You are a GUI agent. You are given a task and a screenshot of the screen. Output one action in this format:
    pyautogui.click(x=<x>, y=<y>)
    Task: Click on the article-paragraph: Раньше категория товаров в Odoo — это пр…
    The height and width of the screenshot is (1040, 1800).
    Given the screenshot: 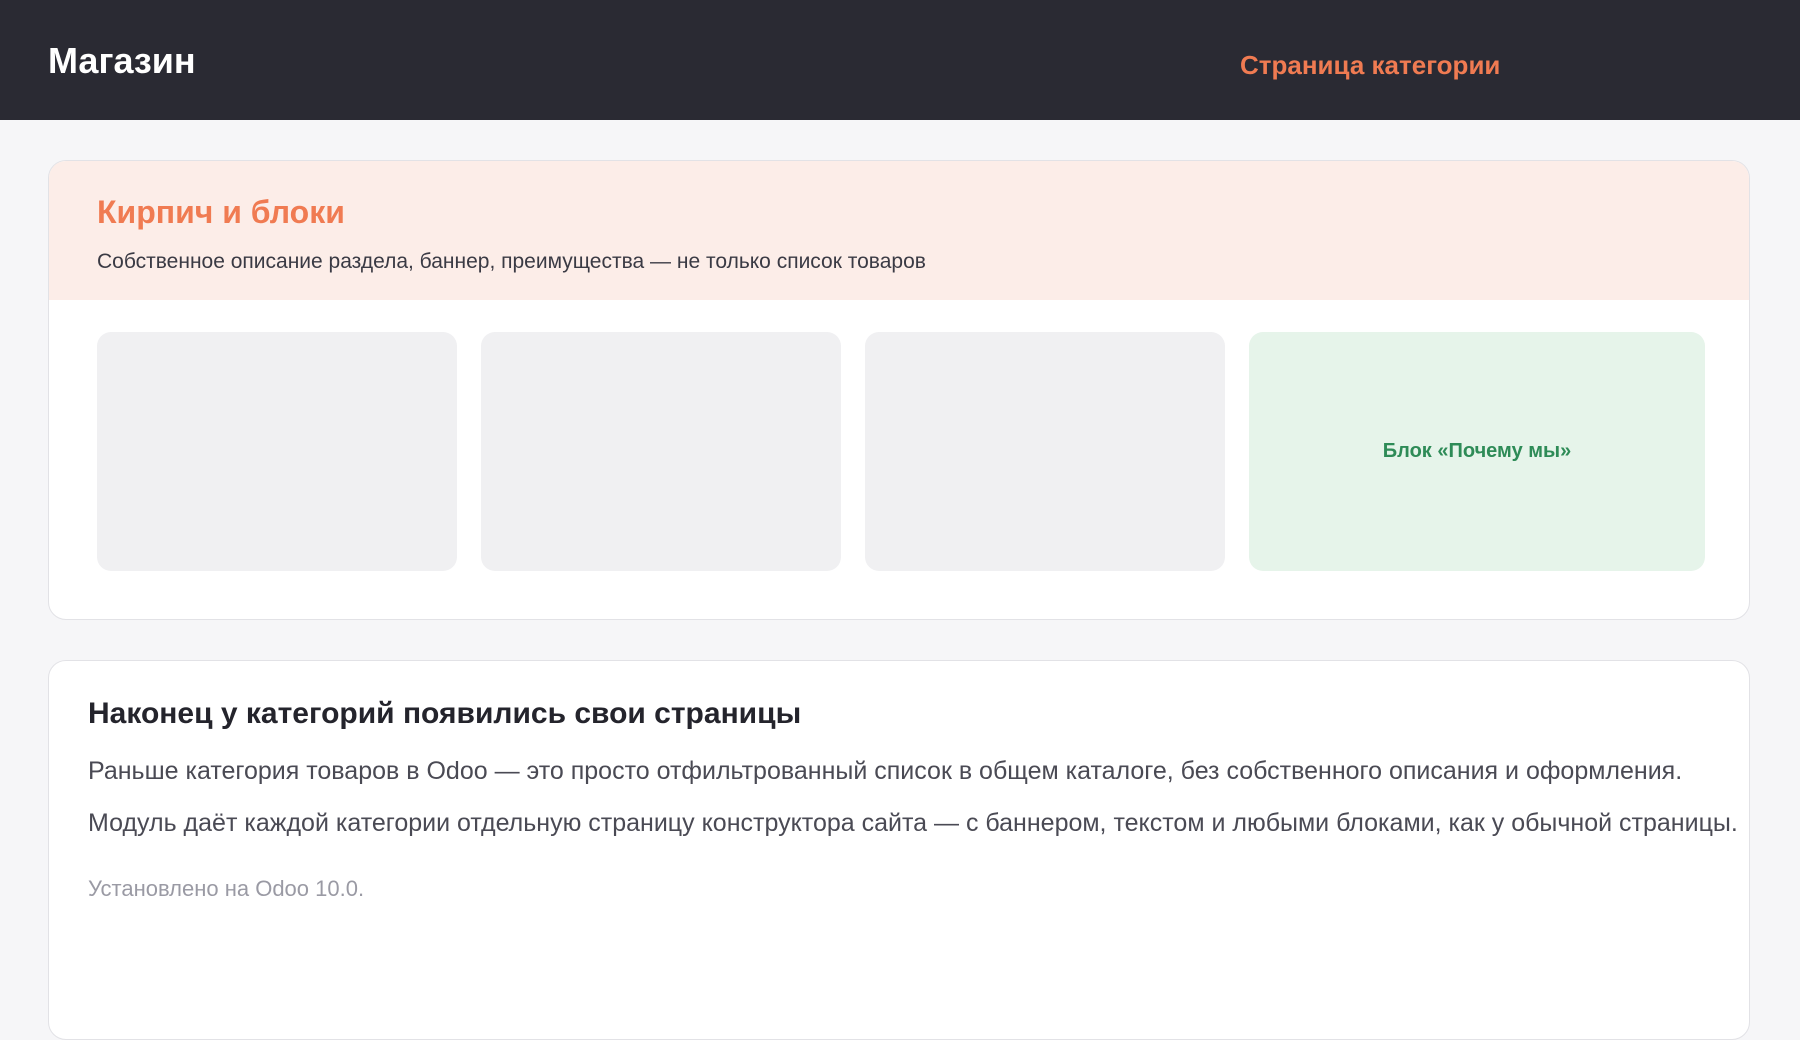 What is the action you would take?
    pyautogui.click(x=885, y=771)
    